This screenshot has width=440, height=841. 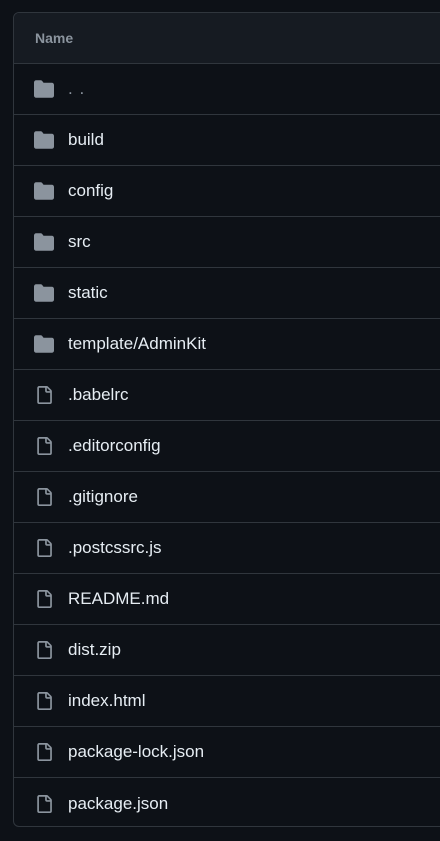 I want to click on list-item-label: .postcssrc.js, so click(x=115, y=547).